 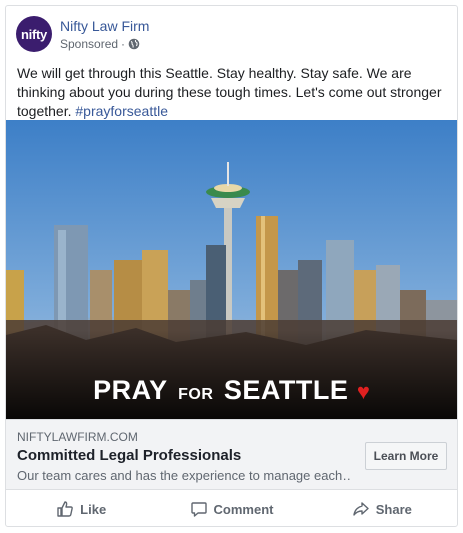 I want to click on post-meta: Sponsored ·, so click(x=100, y=44).